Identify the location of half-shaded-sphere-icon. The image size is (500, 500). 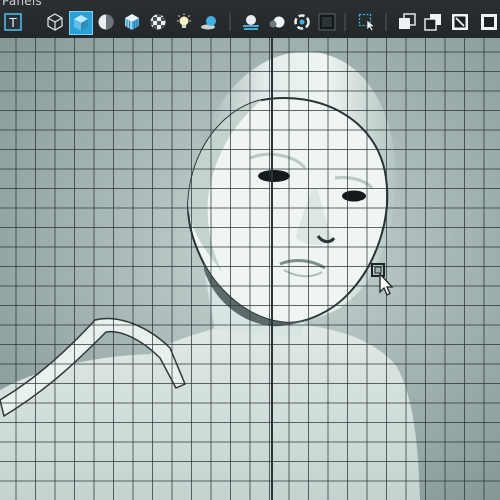
(106, 22).